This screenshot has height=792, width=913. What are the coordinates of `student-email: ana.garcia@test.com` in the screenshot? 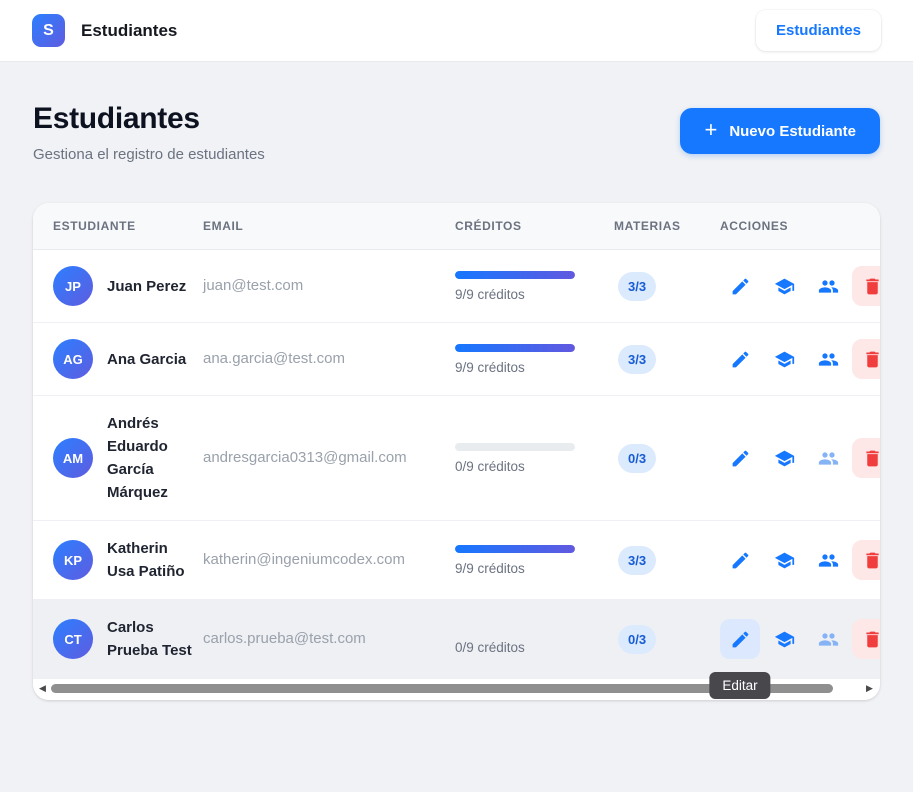 It's located at (274, 358).